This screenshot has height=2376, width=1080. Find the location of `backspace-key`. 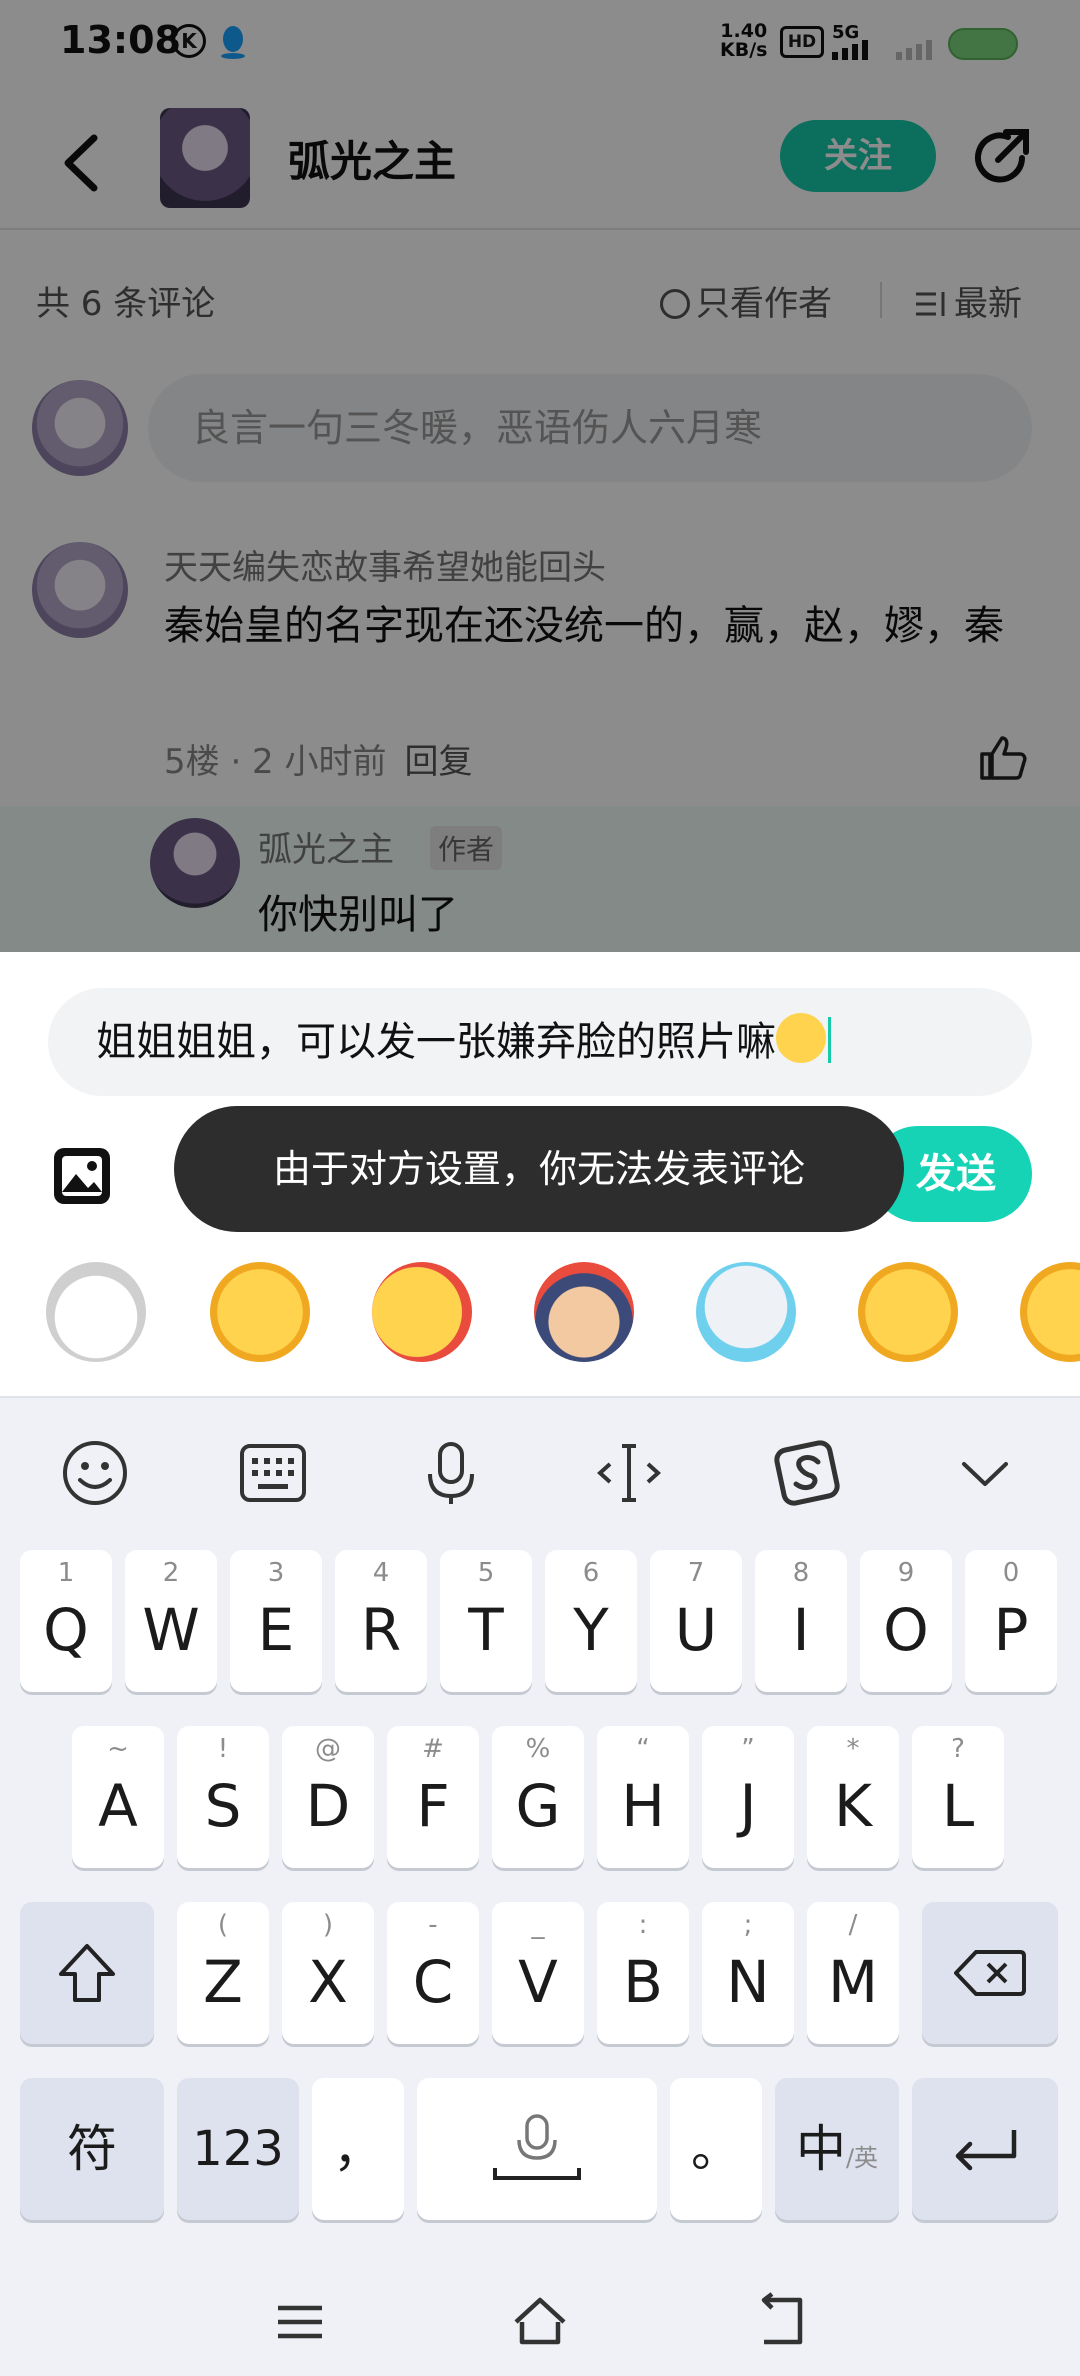

backspace-key is located at coordinates (990, 1973).